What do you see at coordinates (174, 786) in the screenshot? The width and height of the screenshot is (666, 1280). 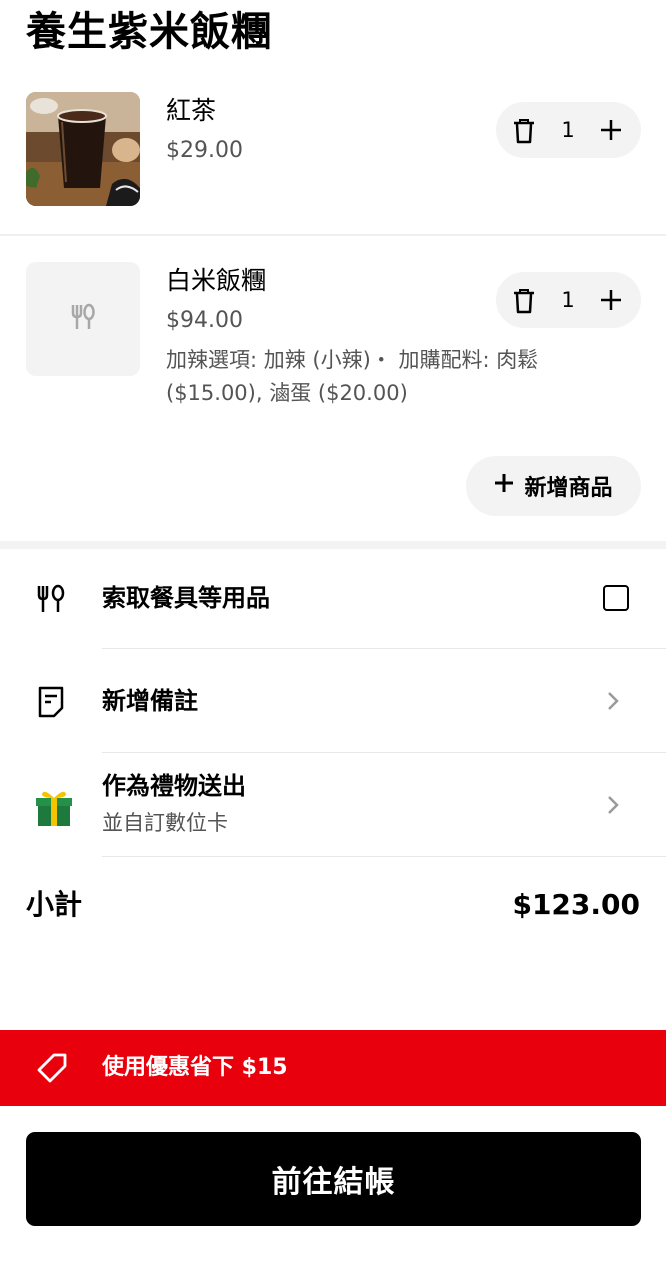 I see `gift-label: 作為禮物送出` at bounding box center [174, 786].